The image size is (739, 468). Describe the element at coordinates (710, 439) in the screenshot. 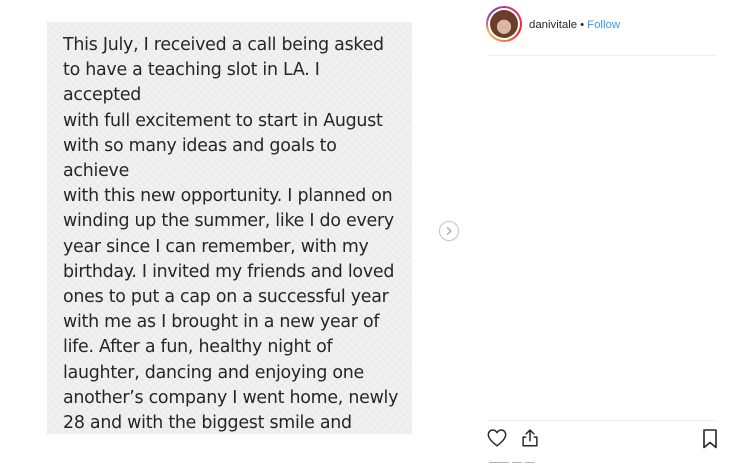

I see `bookmark-icon` at that location.